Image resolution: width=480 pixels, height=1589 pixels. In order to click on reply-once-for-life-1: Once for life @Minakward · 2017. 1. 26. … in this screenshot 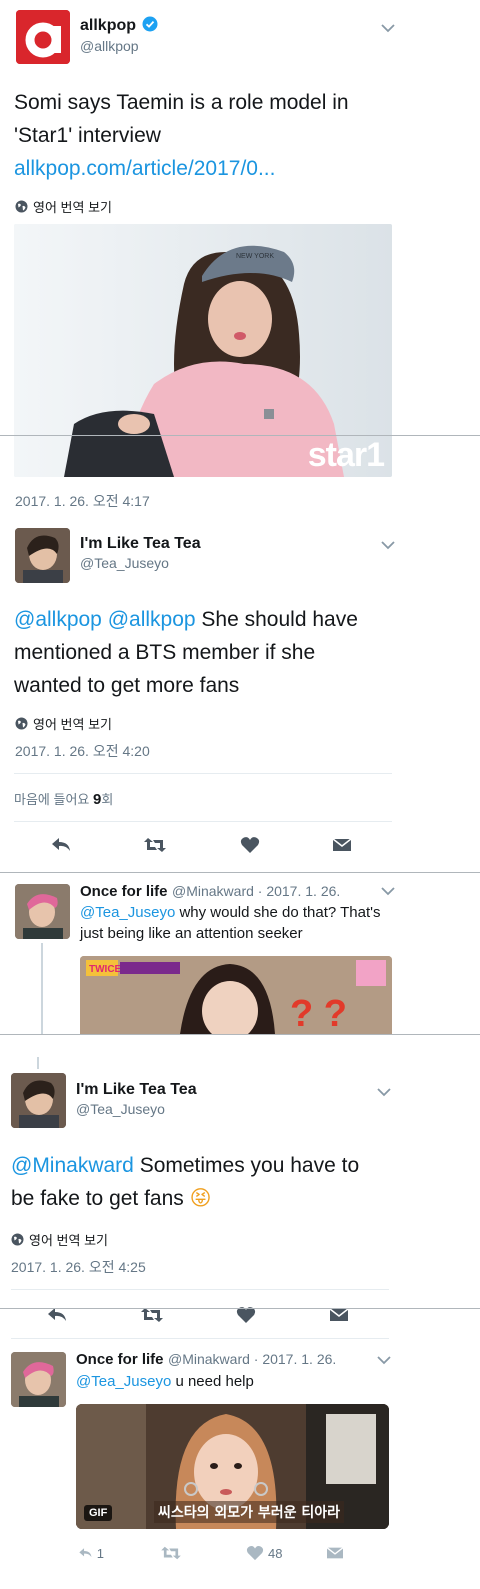, I will do `click(240, 953)`.